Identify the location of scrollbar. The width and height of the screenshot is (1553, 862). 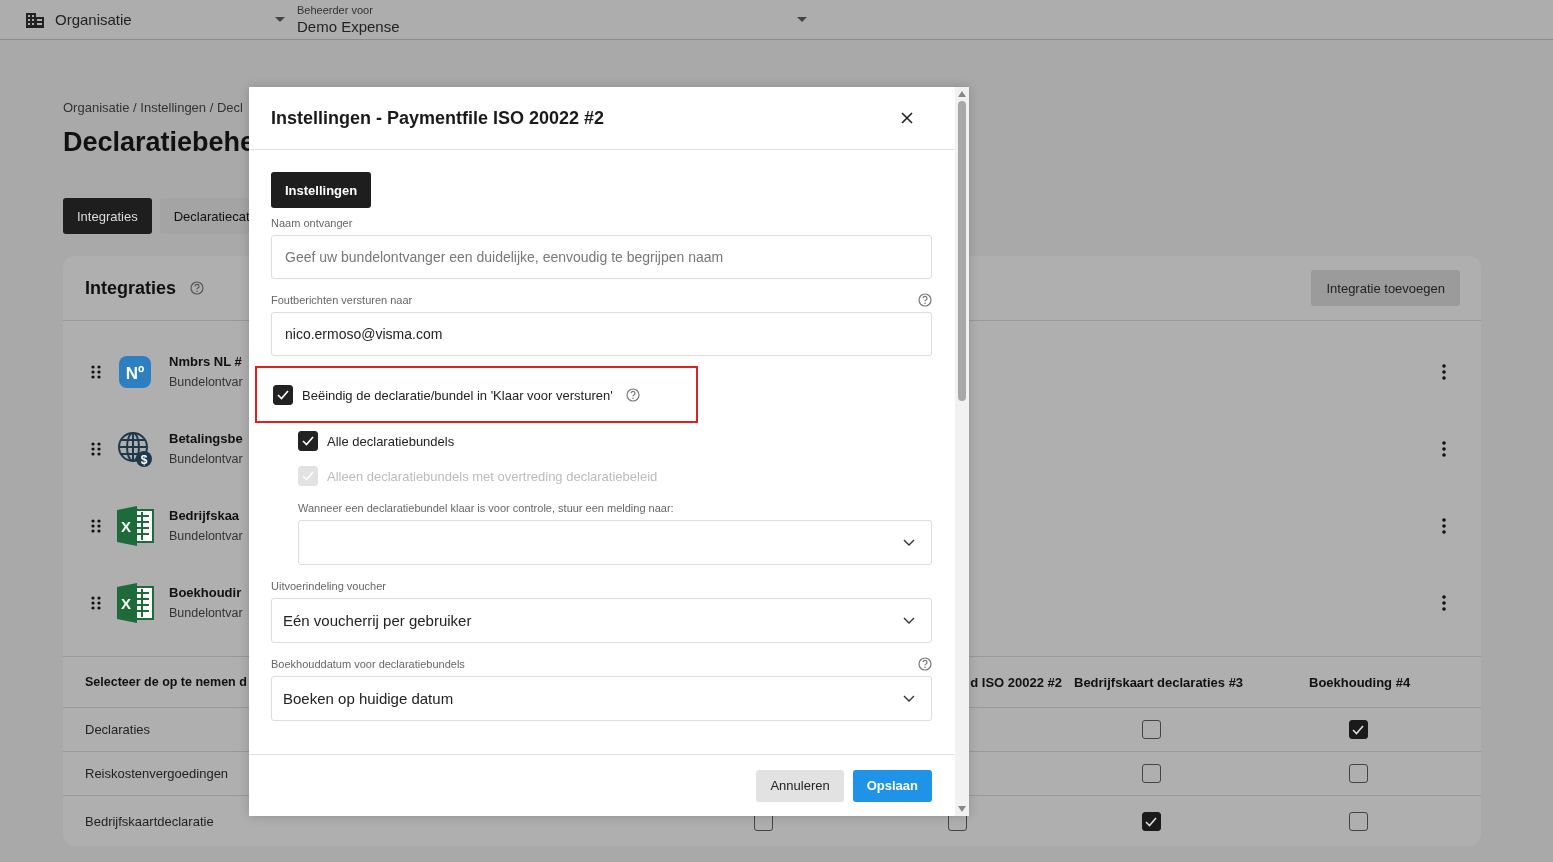
(962, 451).